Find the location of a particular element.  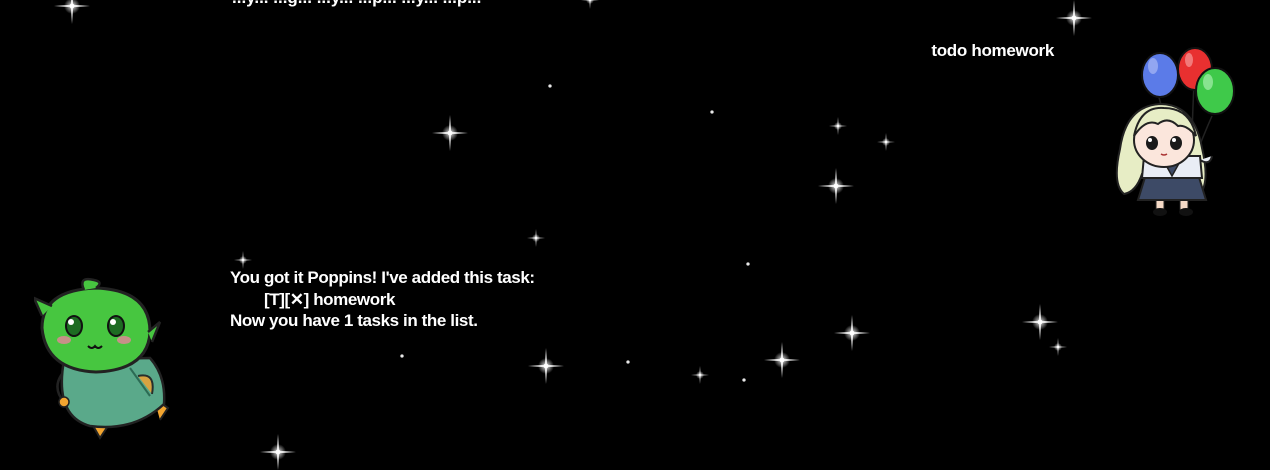

bot-message-line-task: [T][✕] homework is located at coordinates (330, 299).